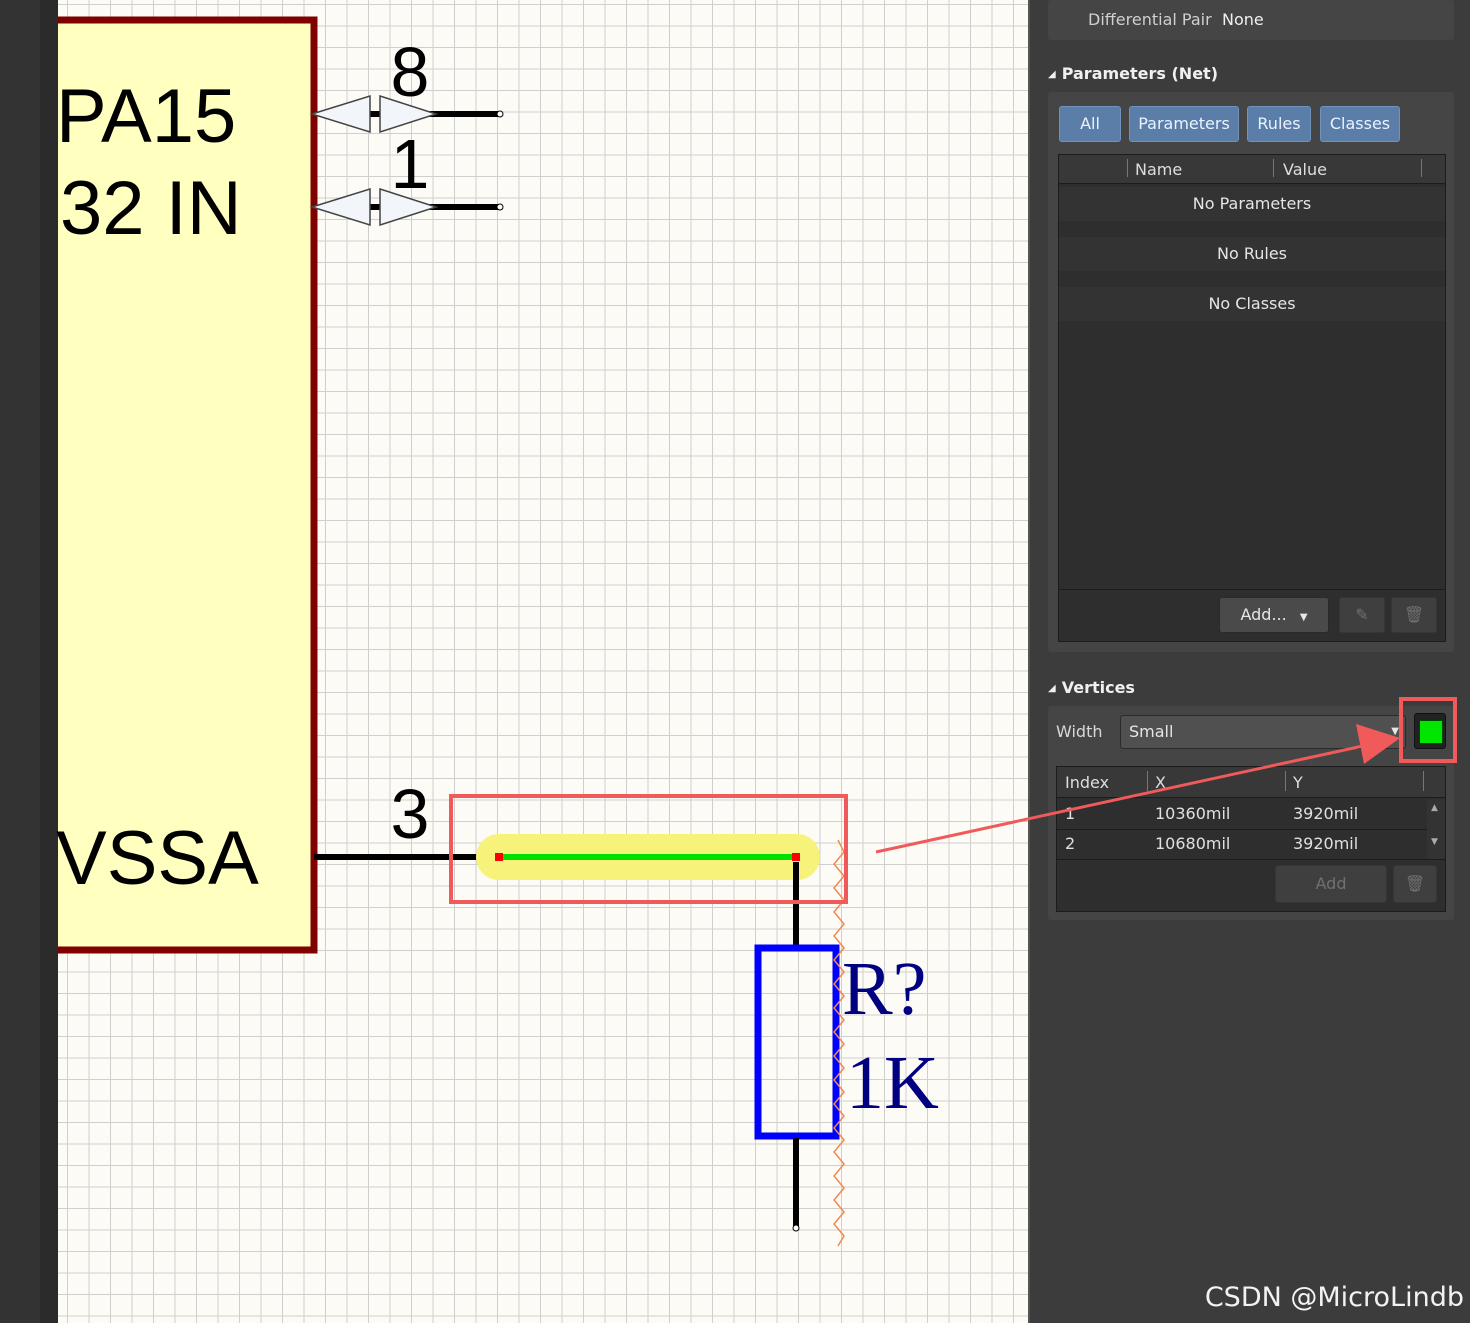 The image size is (1470, 1323). I want to click on column-value: Value, so click(1305, 169).